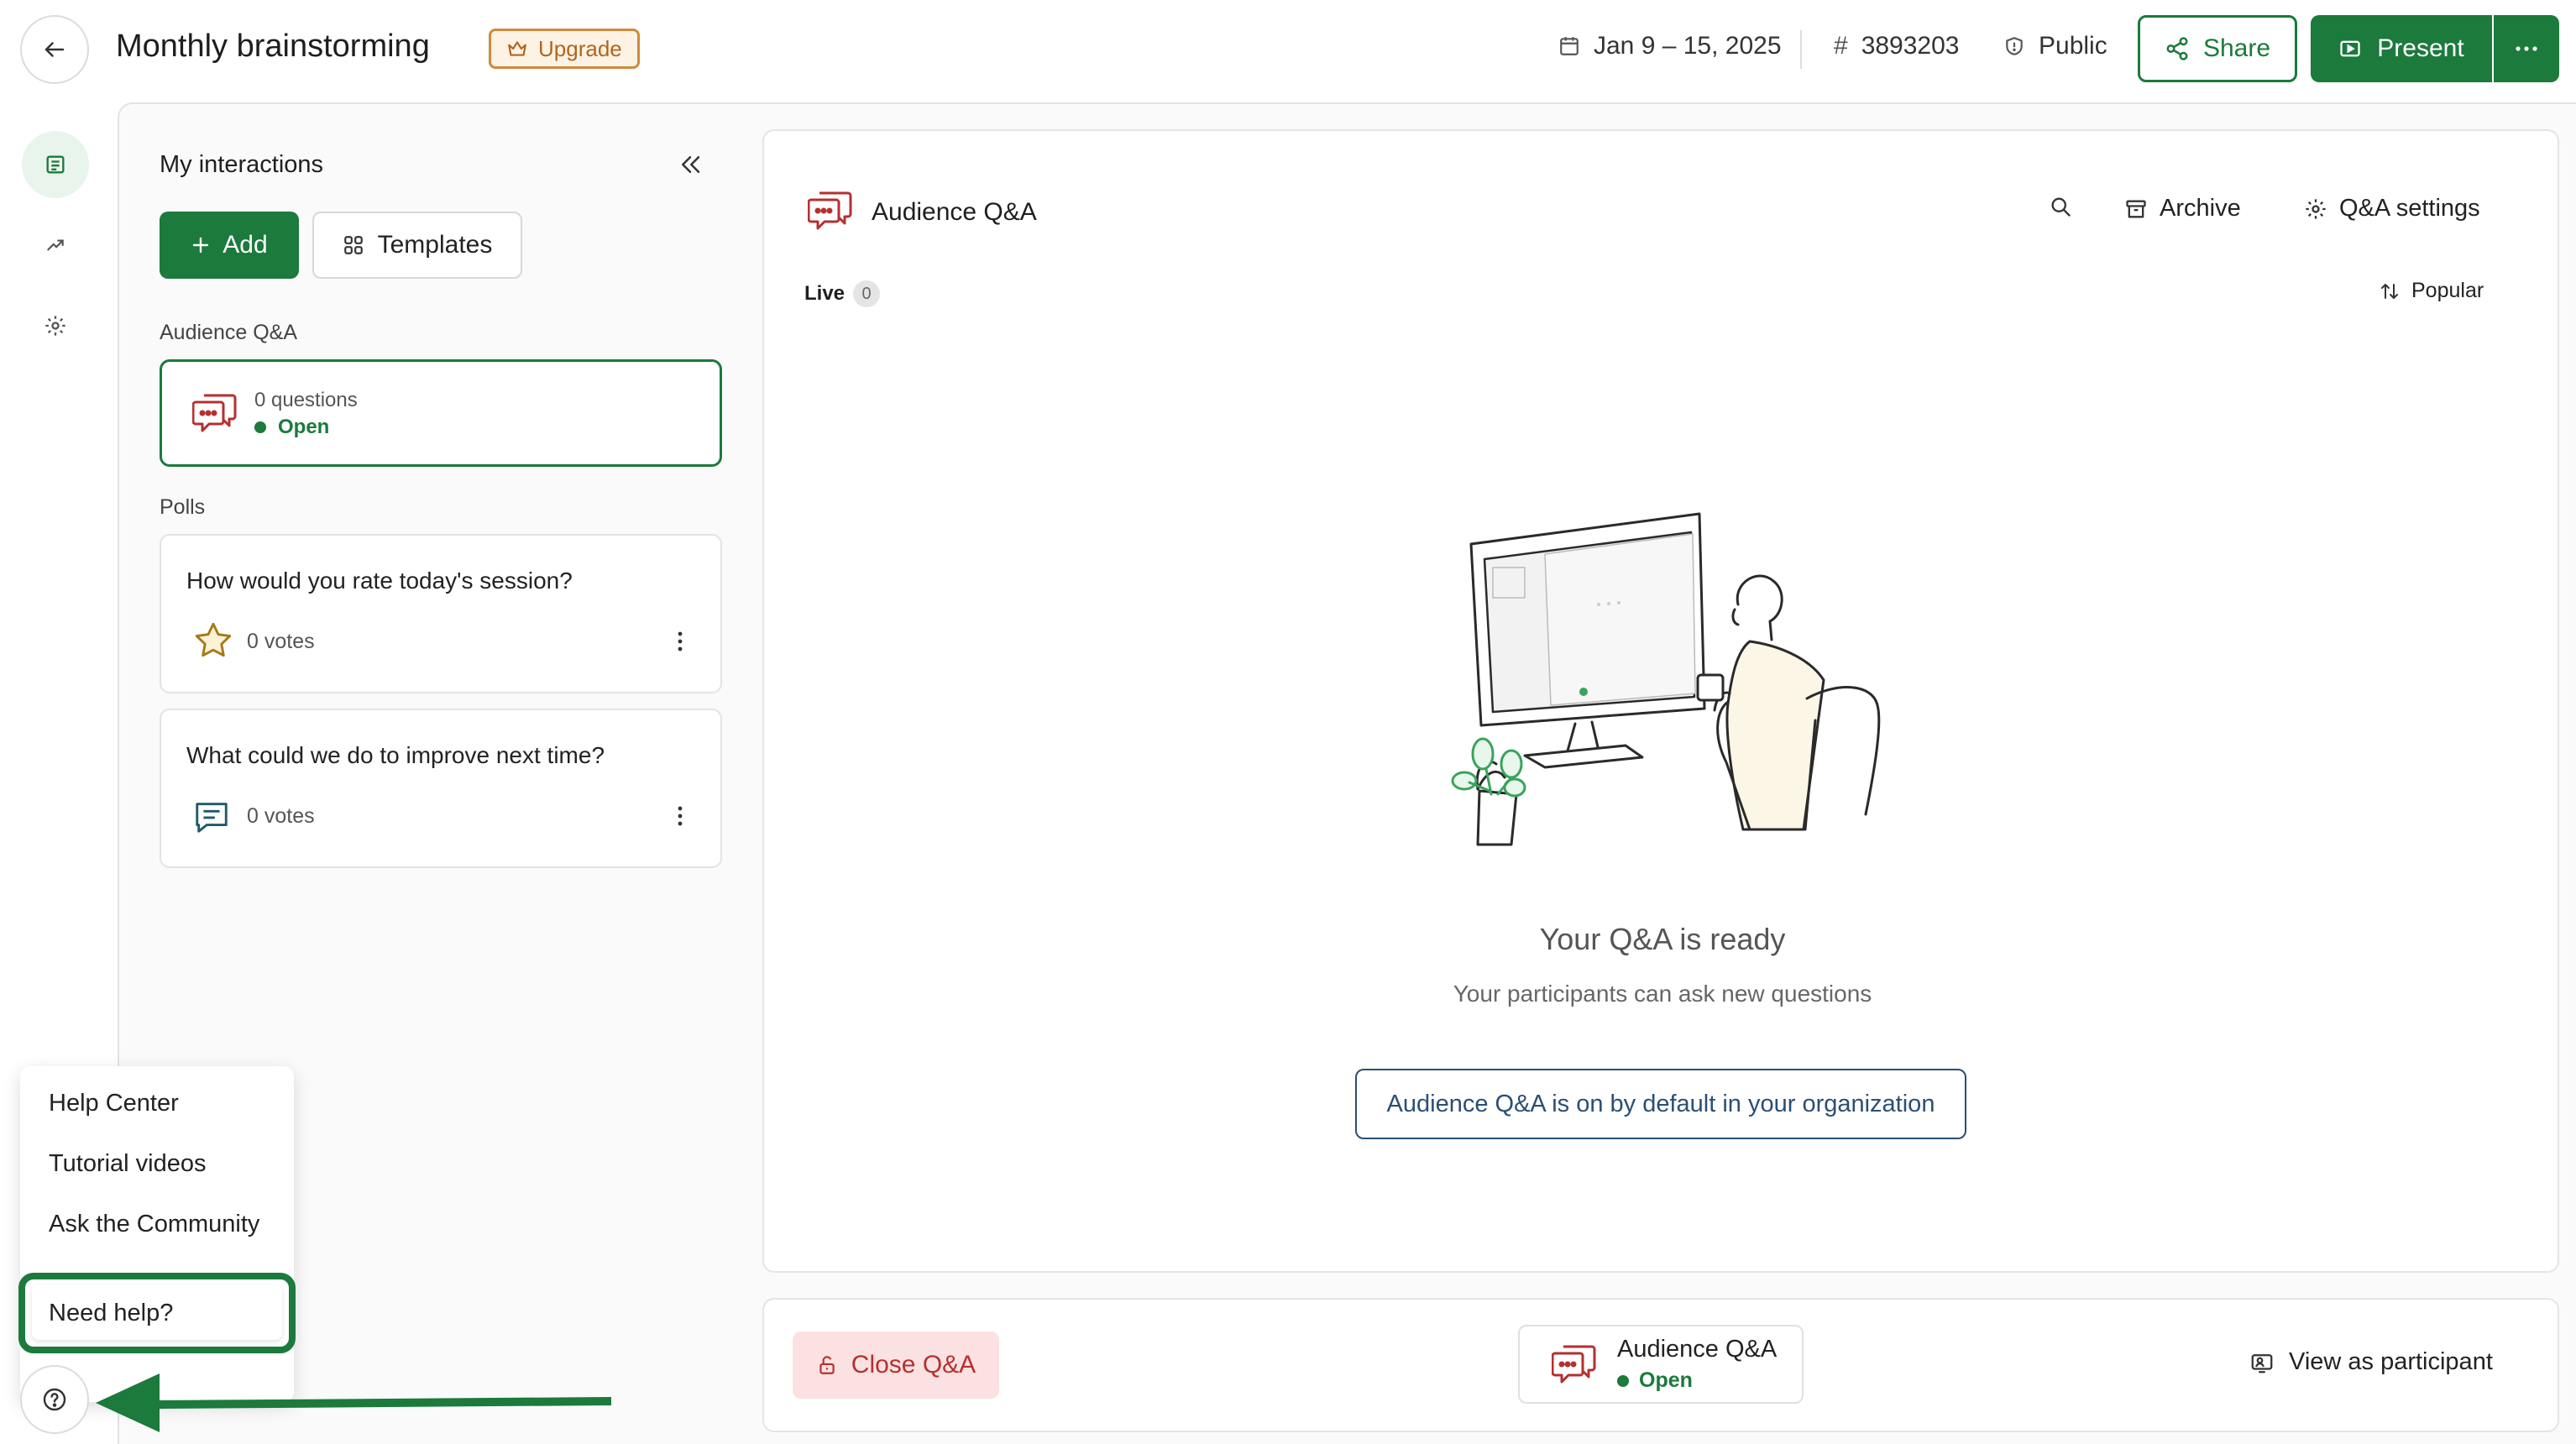 Image resolution: width=2576 pixels, height=1444 pixels. I want to click on sort-dropdown: Popular, so click(2432, 291).